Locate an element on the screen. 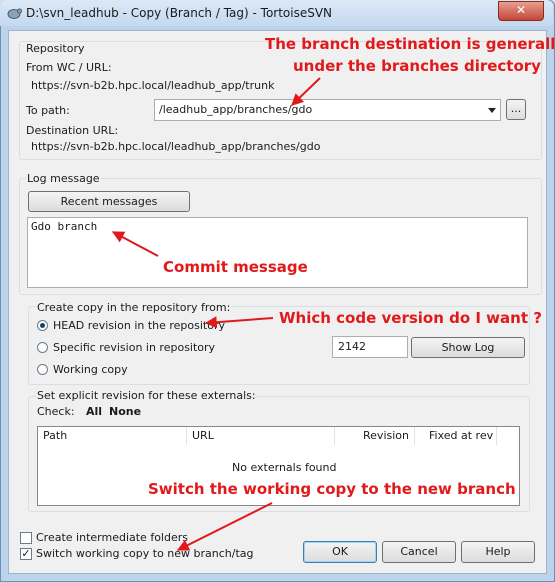 This screenshot has width=555, height=582. arrow-to-head-revision is located at coordinates (239, 322).